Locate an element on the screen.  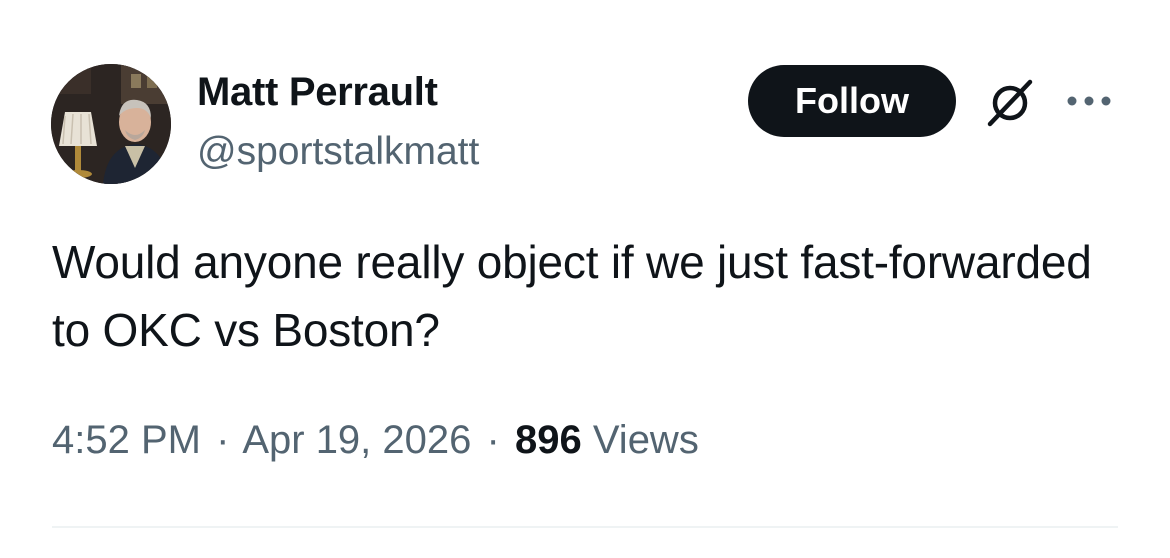
avatar-photo is located at coordinates (111, 124).